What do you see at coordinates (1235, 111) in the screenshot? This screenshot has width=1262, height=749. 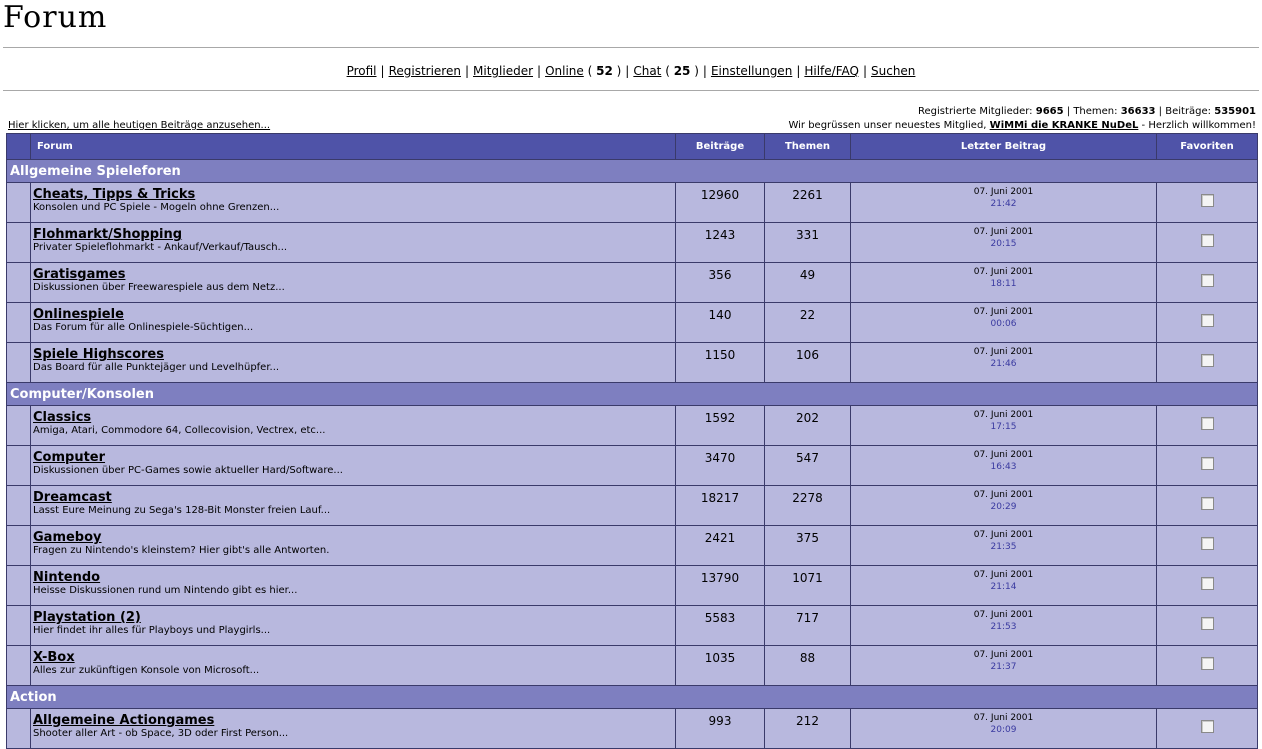 I see `posts-count: 535901` at bounding box center [1235, 111].